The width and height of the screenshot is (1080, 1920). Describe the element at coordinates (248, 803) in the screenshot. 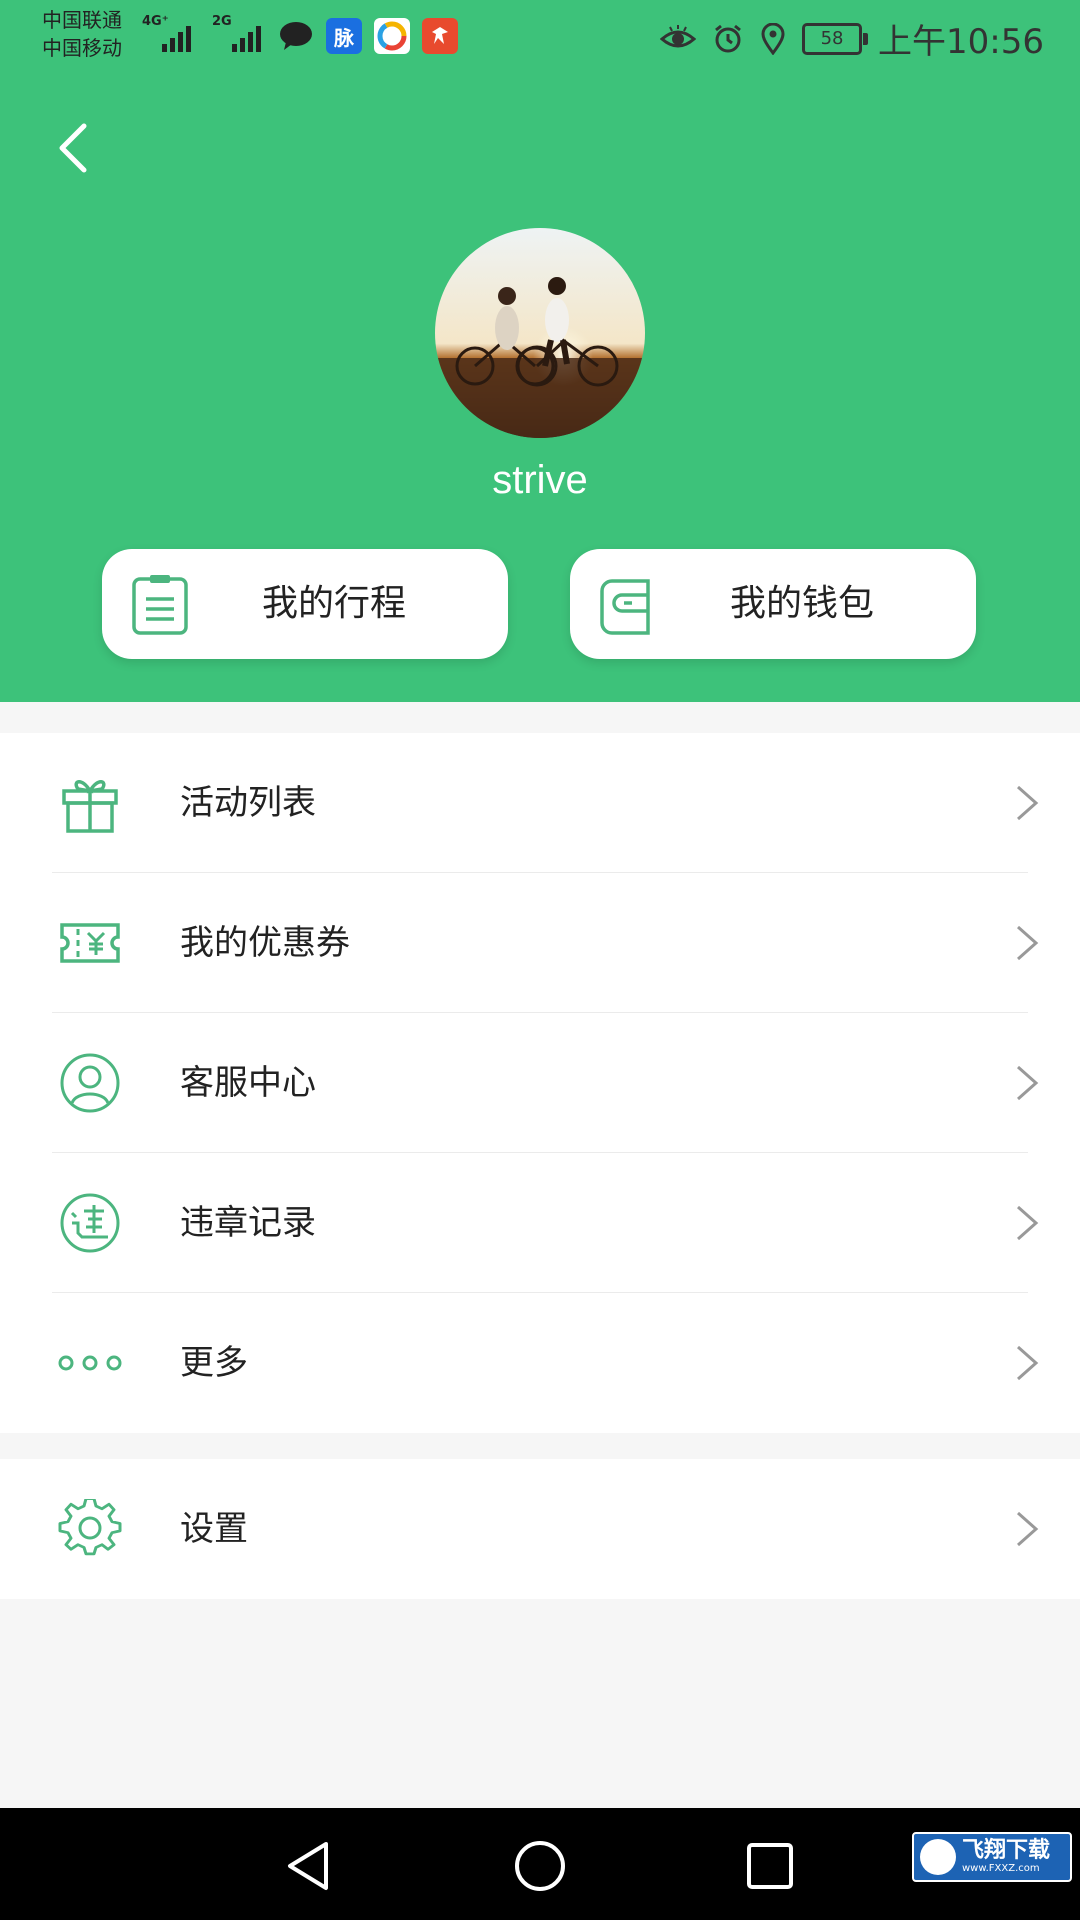

I see `menu-item-label: 活动列表` at that location.